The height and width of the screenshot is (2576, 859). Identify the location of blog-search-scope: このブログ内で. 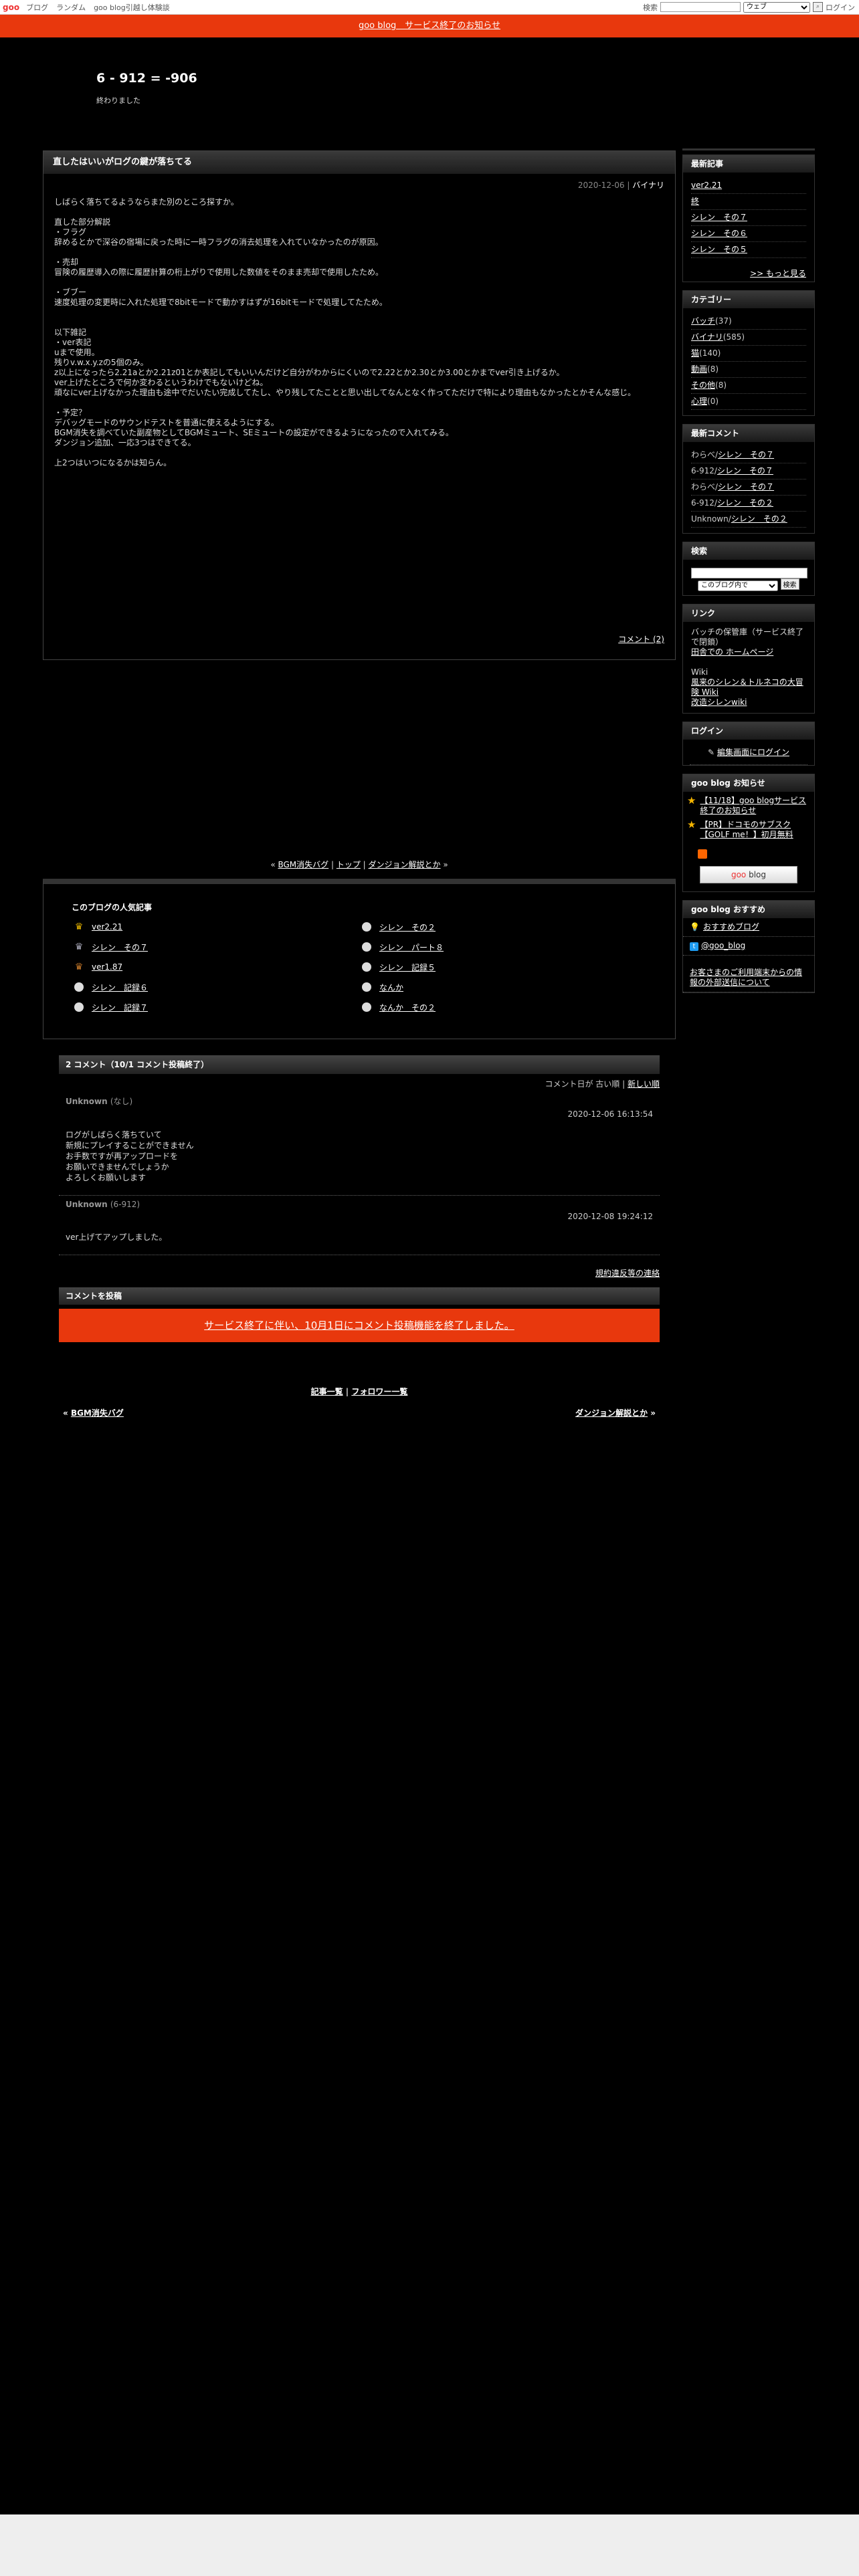
(738, 585).